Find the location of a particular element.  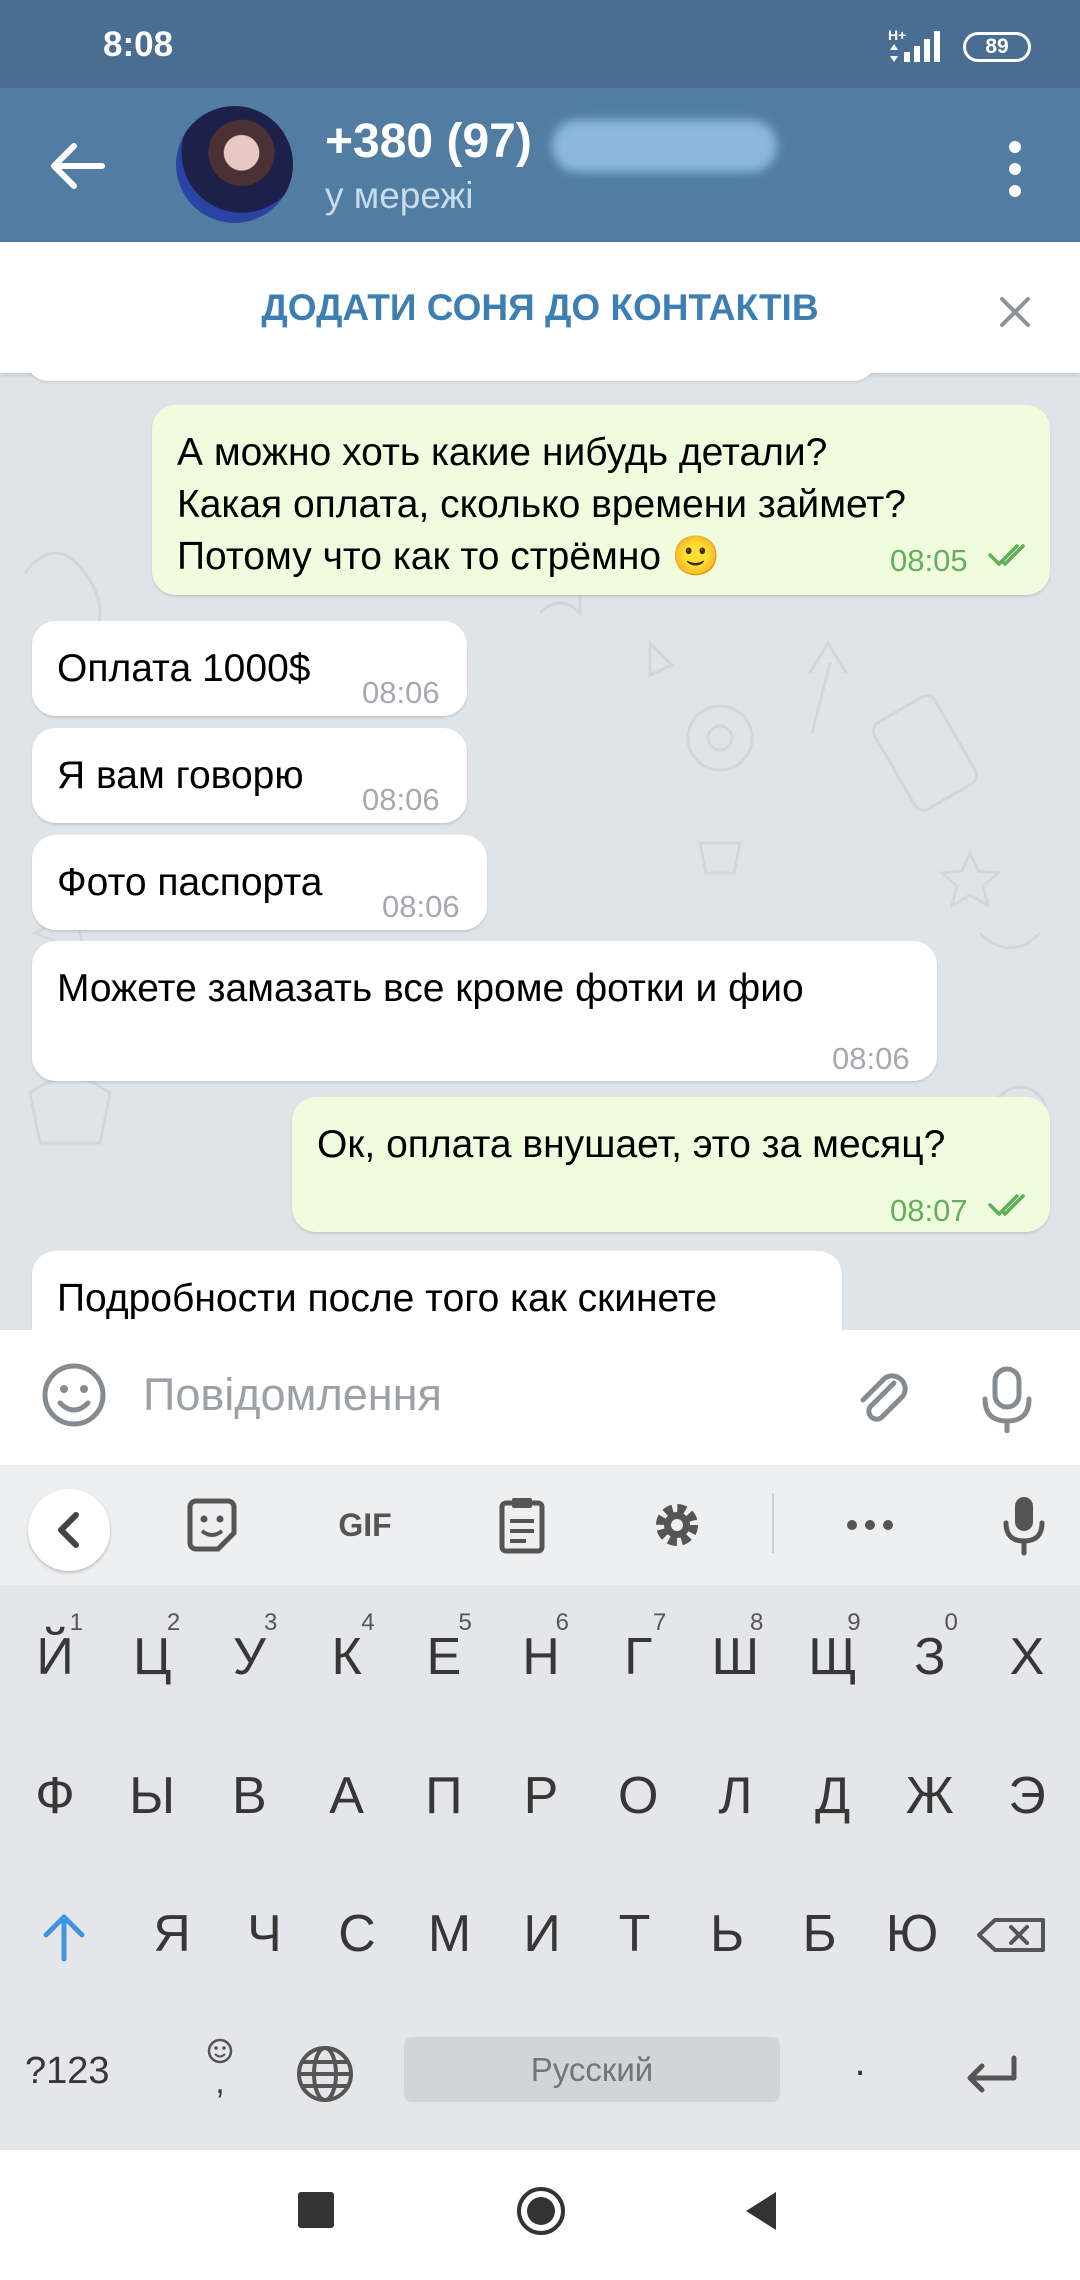

period-key: . is located at coordinates (860, 2070).